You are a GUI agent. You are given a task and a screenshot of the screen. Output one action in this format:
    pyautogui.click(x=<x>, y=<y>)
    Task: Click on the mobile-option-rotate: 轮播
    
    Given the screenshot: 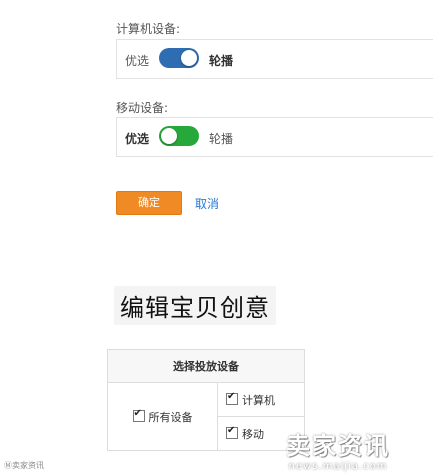 What is the action you would take?
    pyautogui.click(x=221, y=138)
    